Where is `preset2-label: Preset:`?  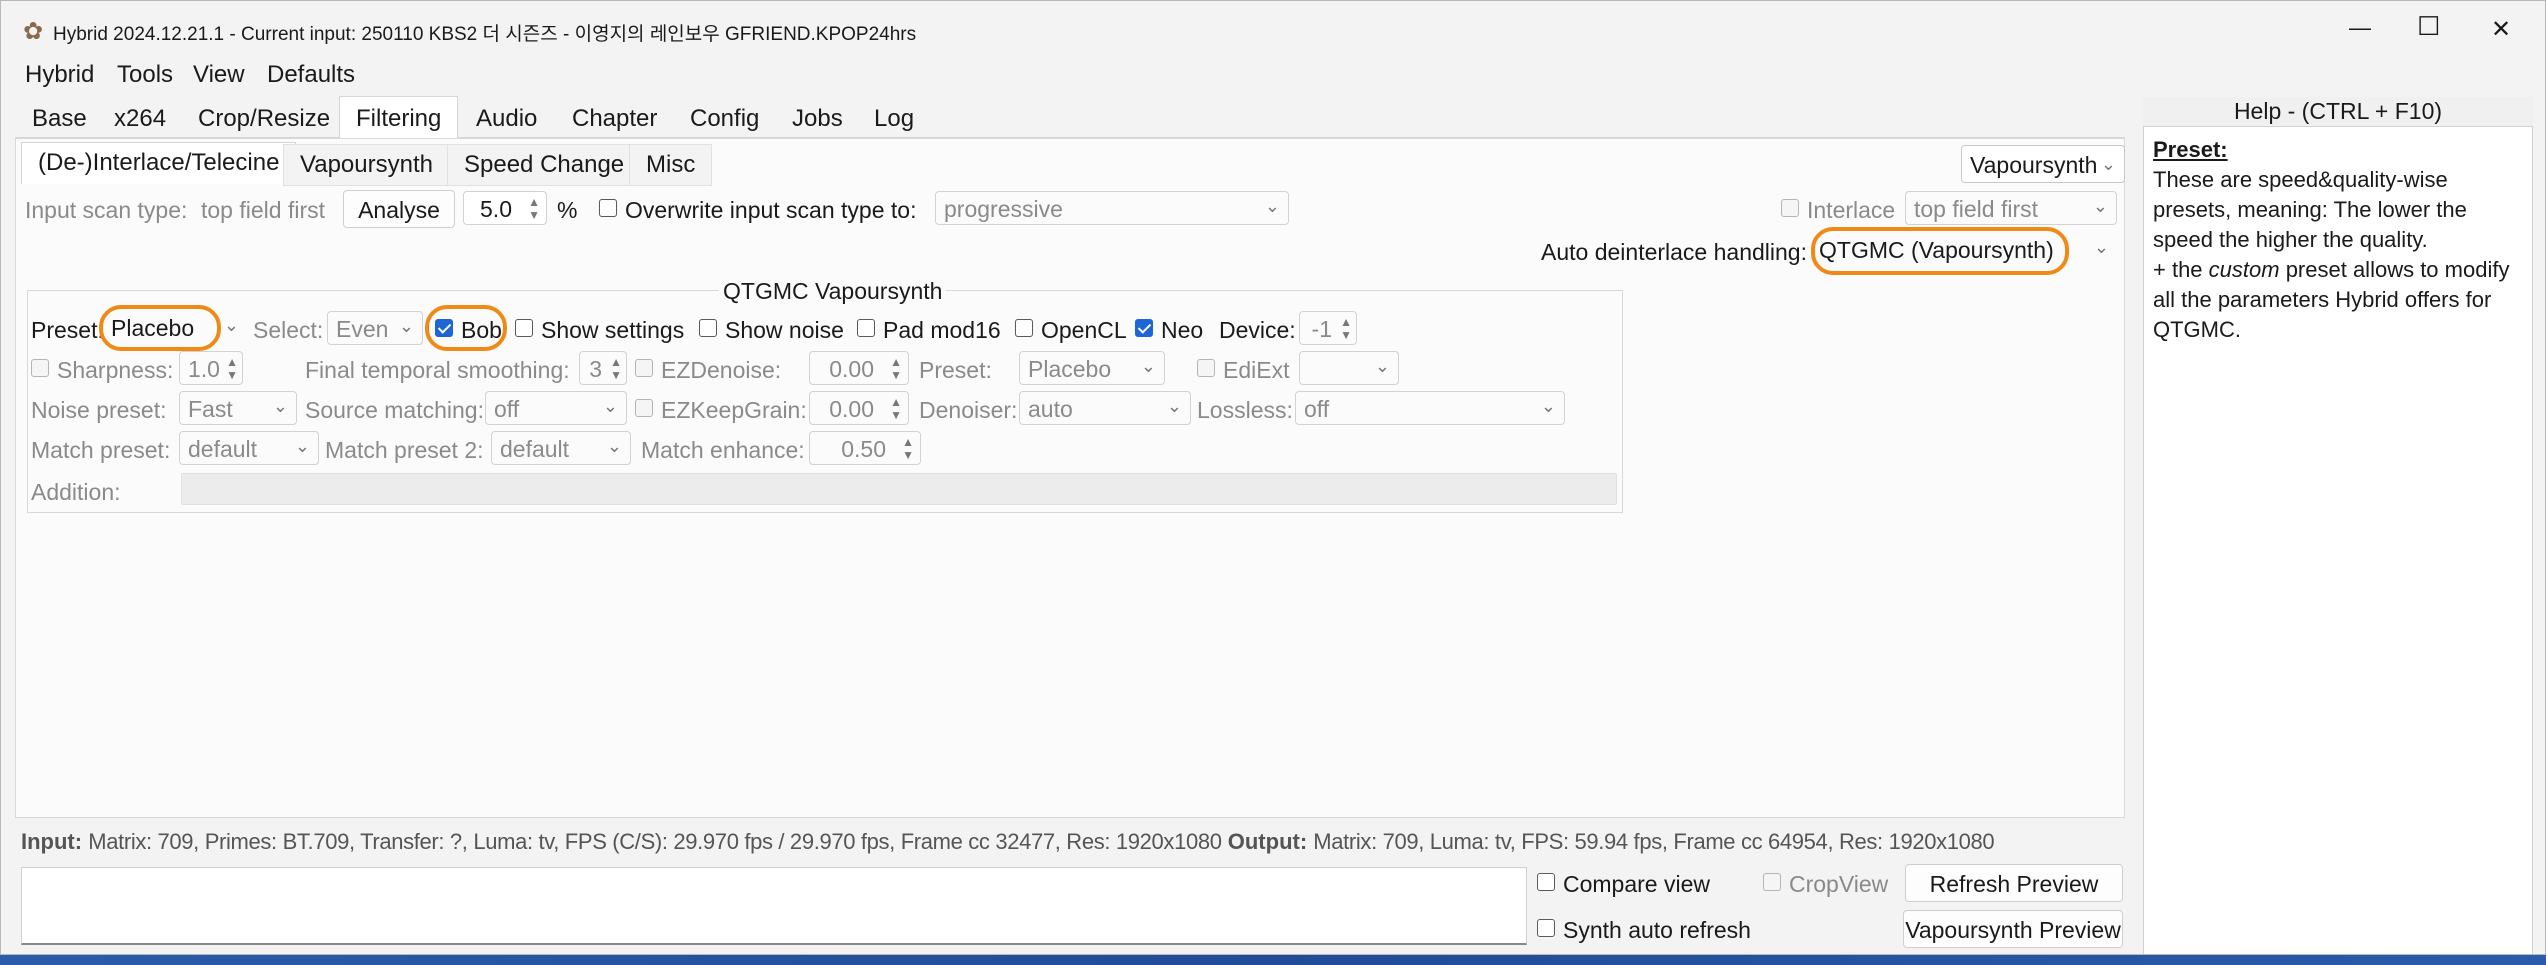 preset2-label: Preset: is located at coordinates (955, 370).